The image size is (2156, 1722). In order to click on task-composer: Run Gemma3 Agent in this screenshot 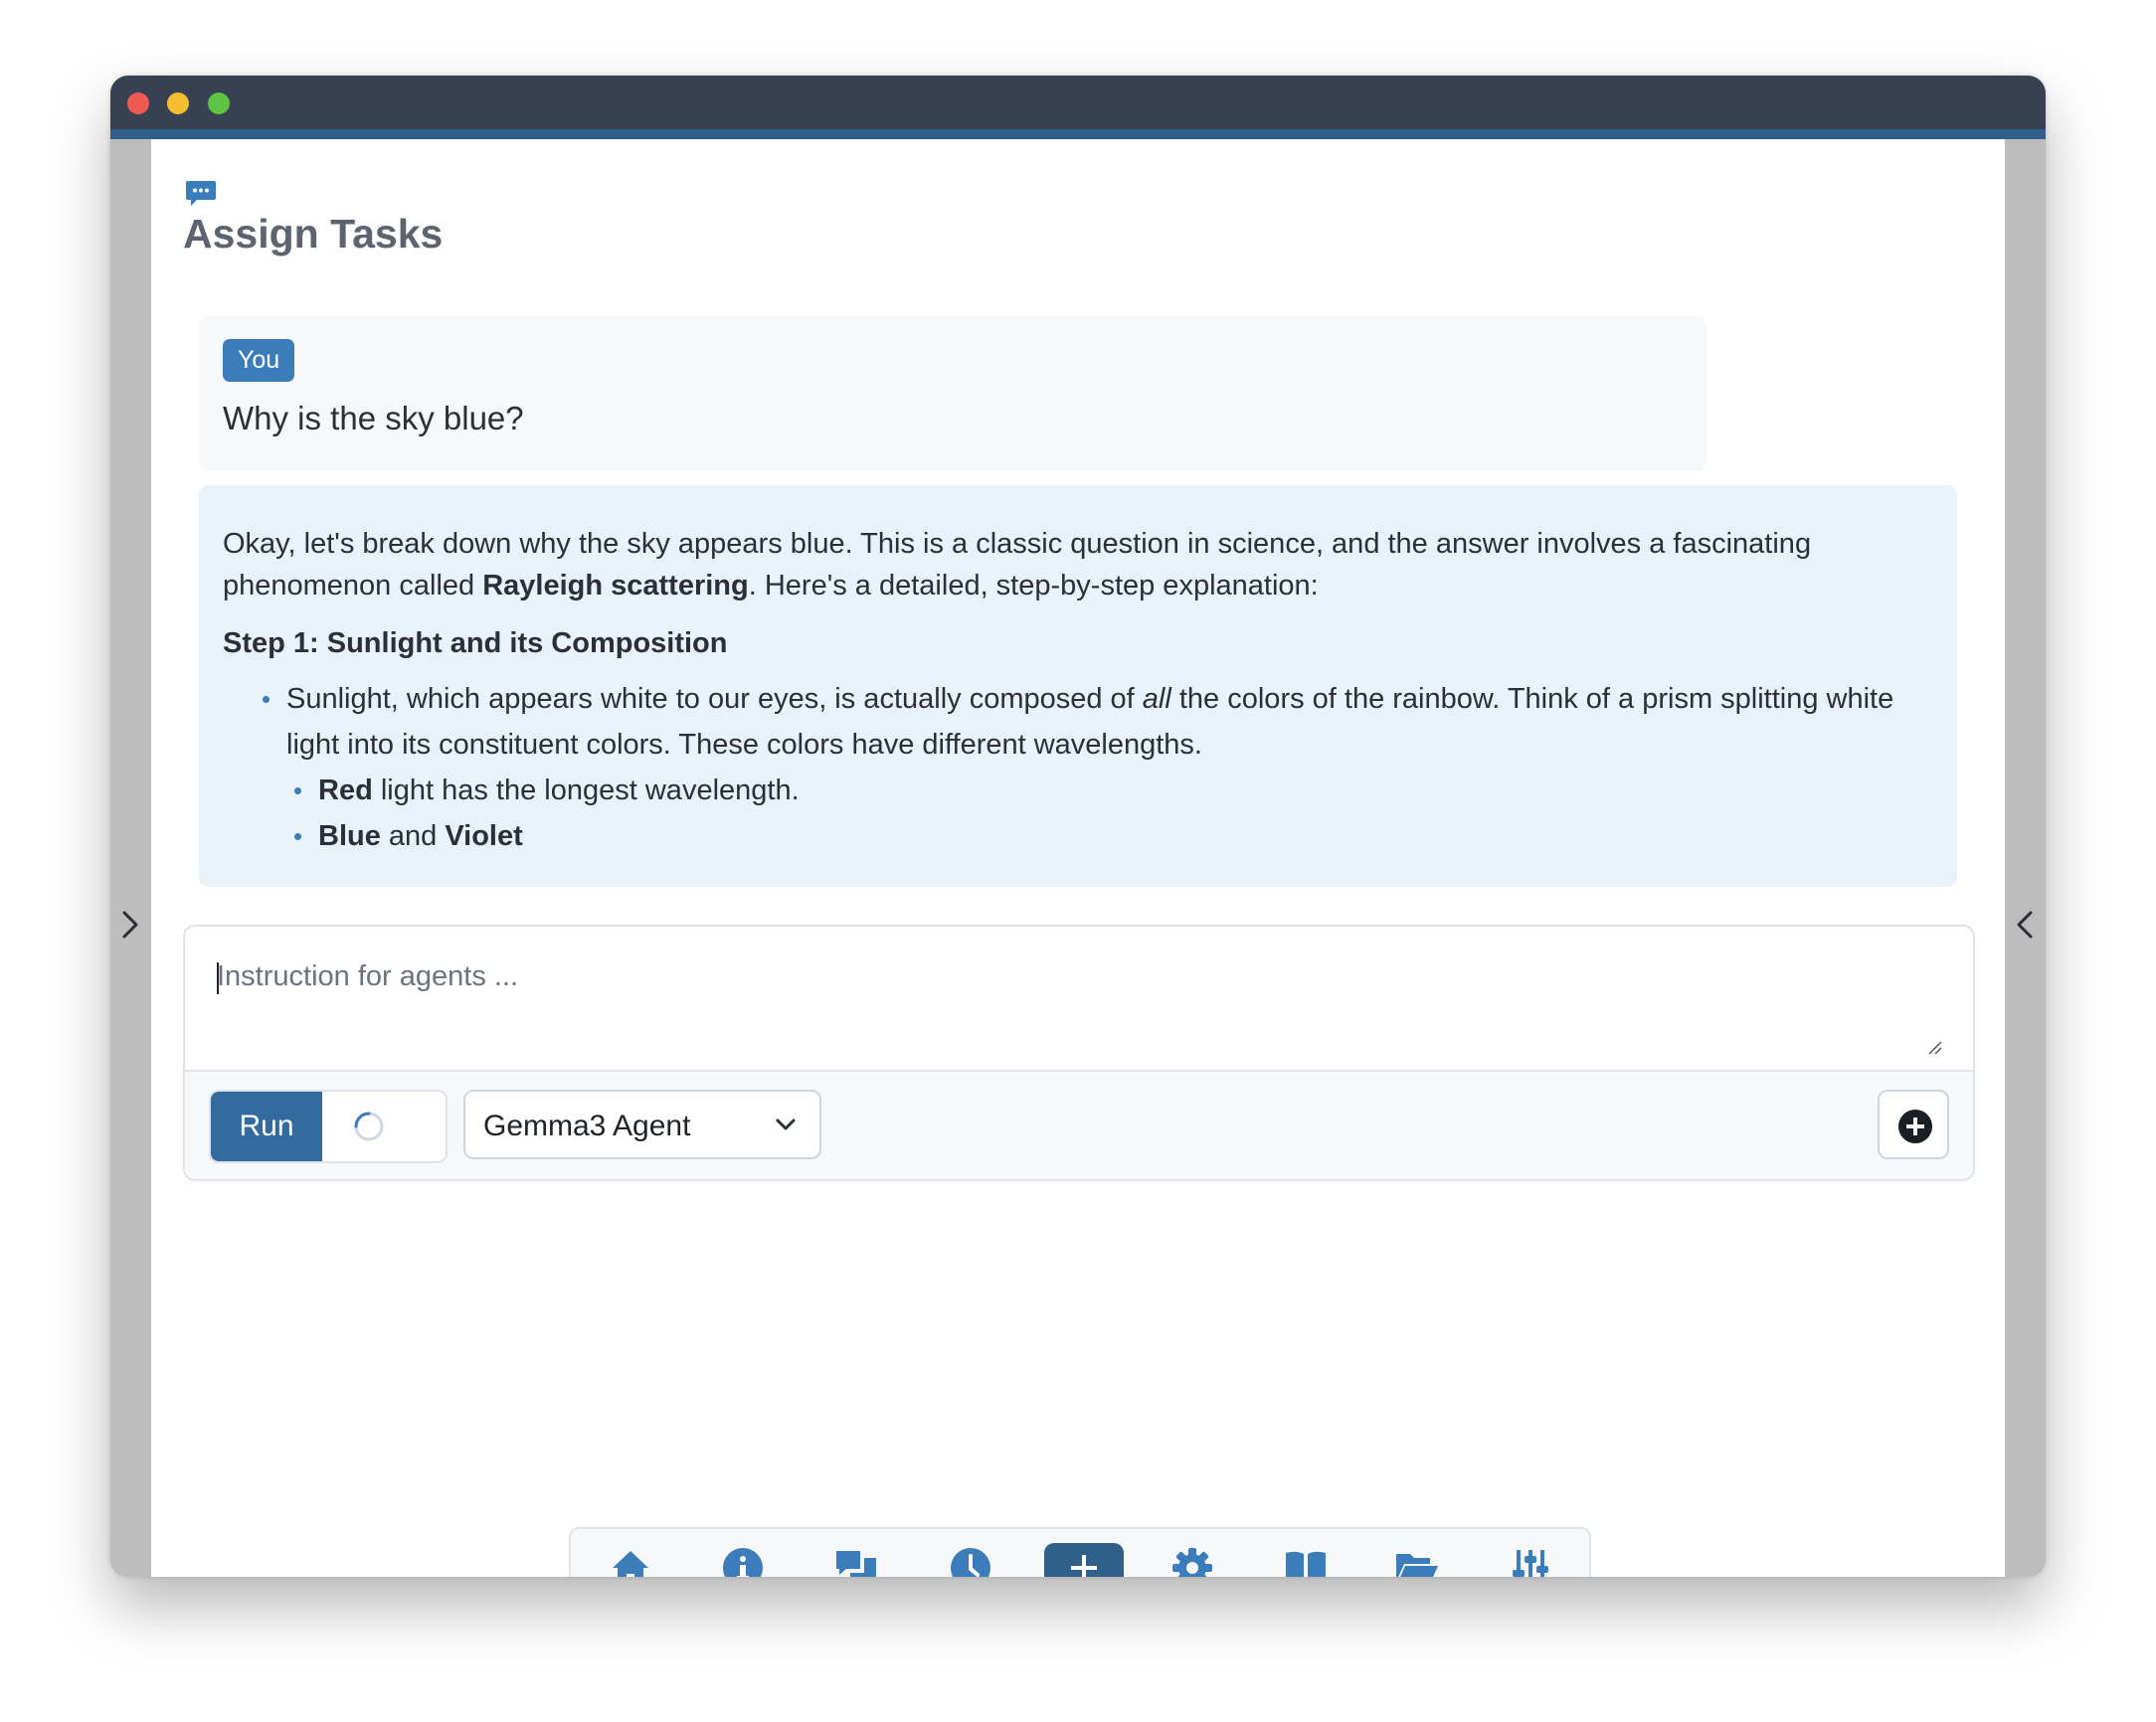, I will do `click(1079, 1053)`.